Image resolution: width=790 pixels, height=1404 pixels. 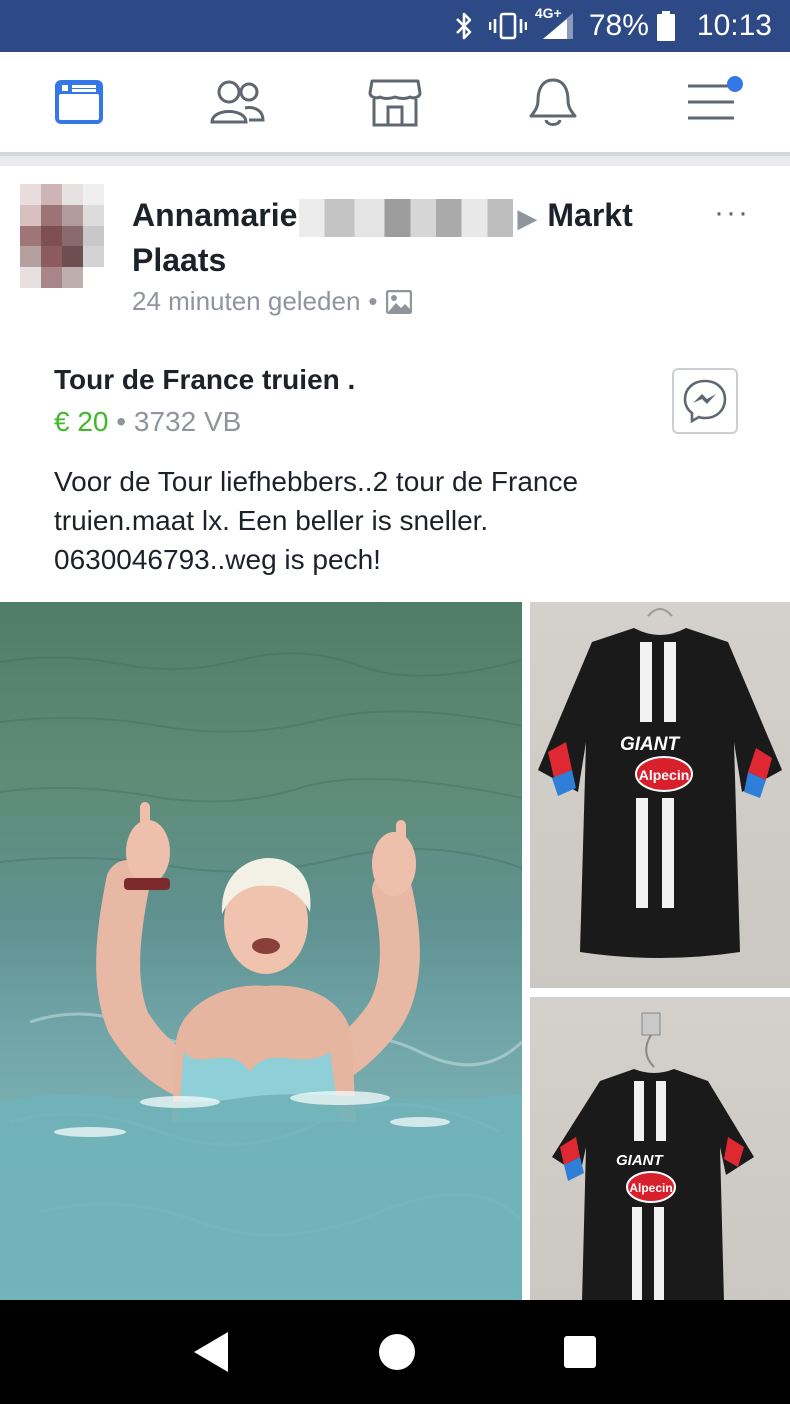 I want to click on marketplace-icon, so click(x=395, y=103).